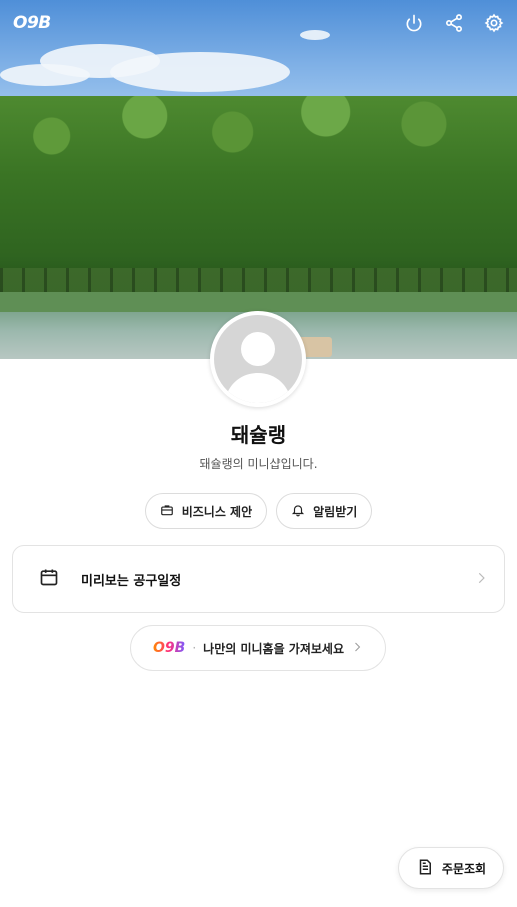 This screenshot has width=517, height=907. I want to click on schedule-card: 미리보는 공구일정, so click(258, 579).